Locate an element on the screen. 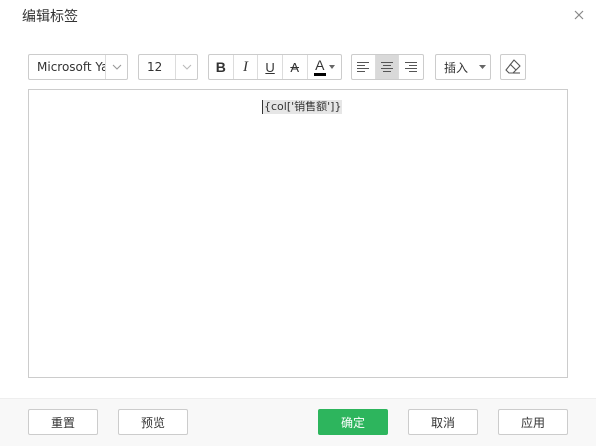 Image resolution: width=596 pixels, height=446 pixels. reset-button: 重置 is located at coordinates (63, 422).